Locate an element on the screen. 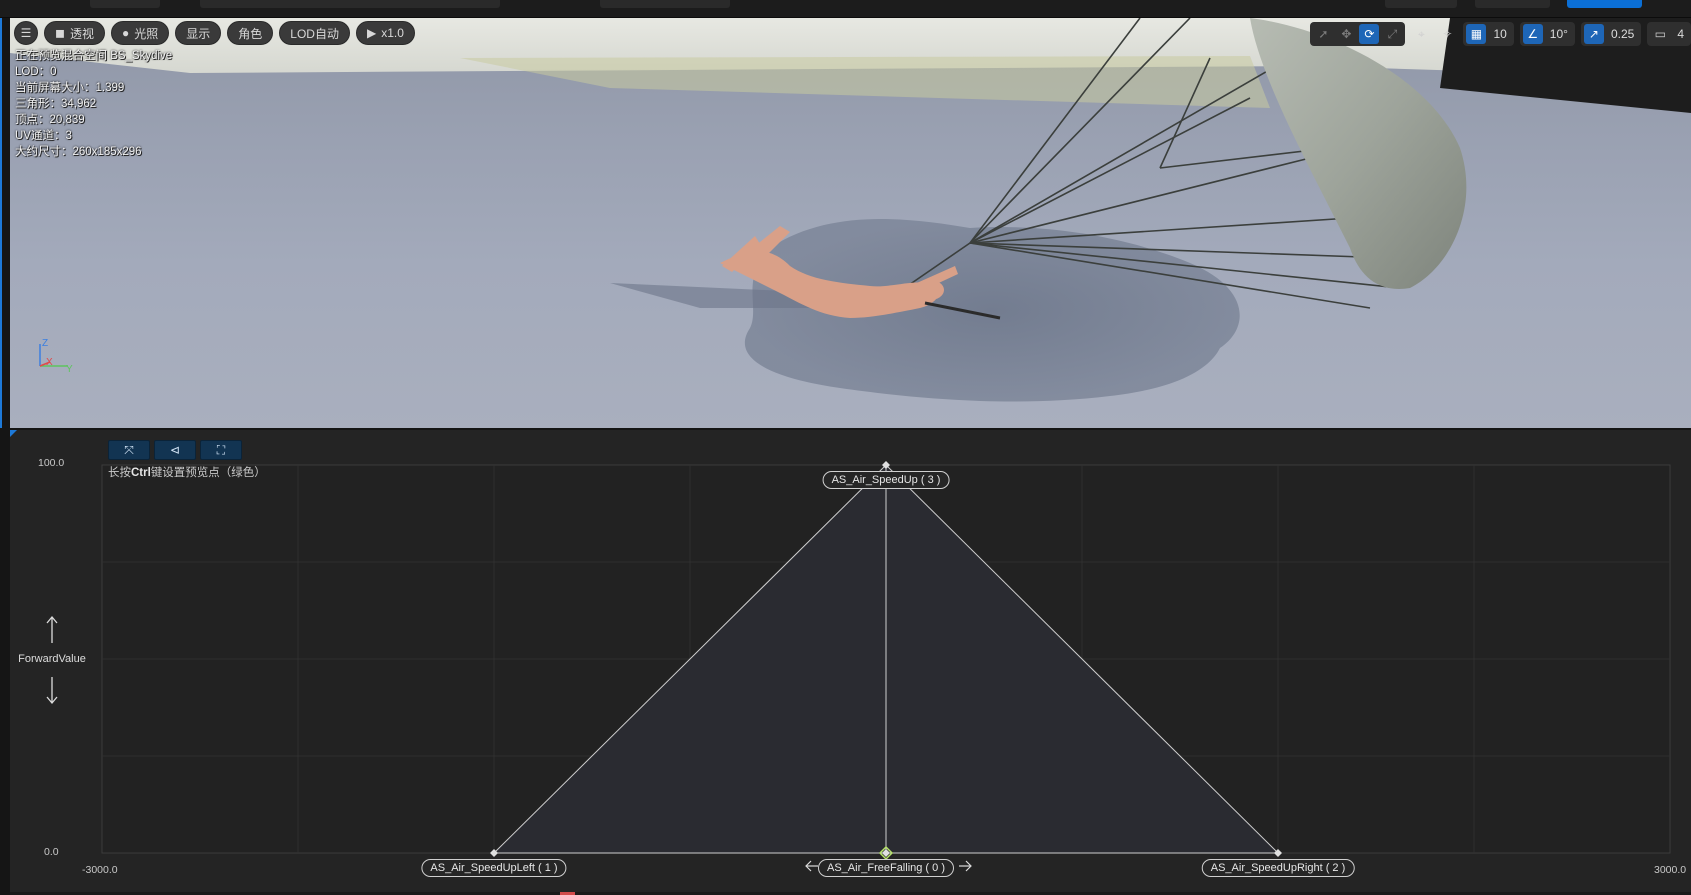  y-axis-name: ForwardValue is located at coordinates (52, 659).